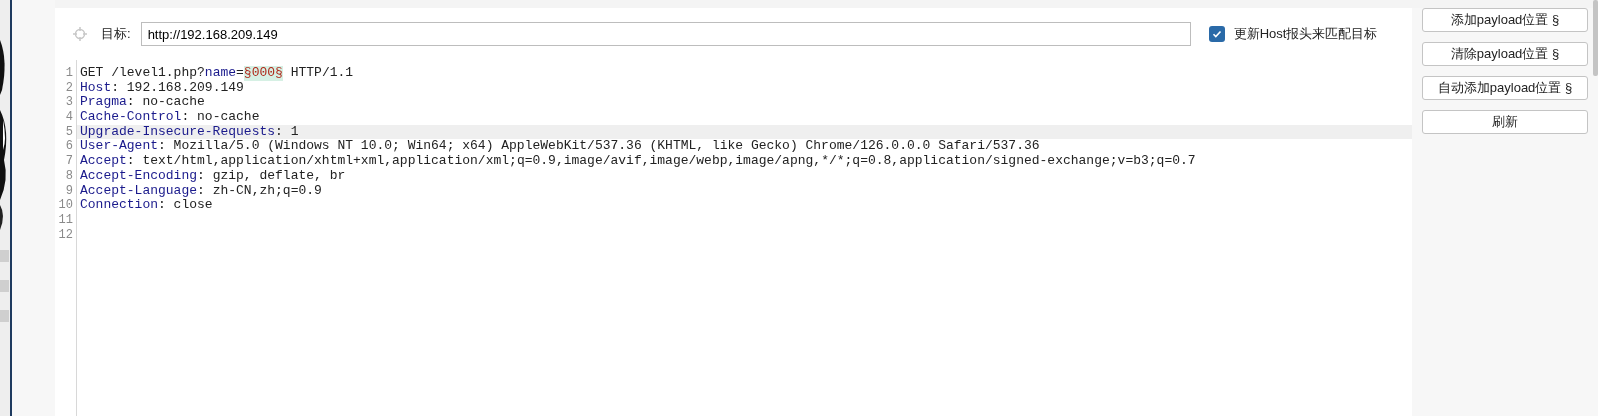  Describe the element at coordinates (96, 88) in the screenshot. I see `header-name: Host` at that location.